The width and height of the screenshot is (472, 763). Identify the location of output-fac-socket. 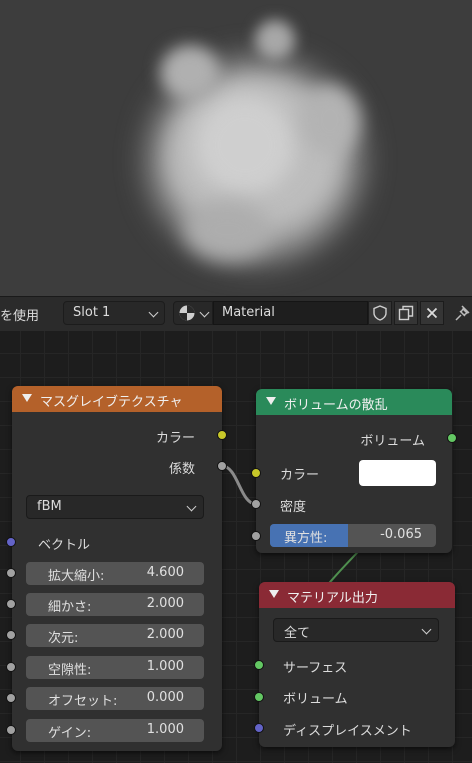
(222, 466).